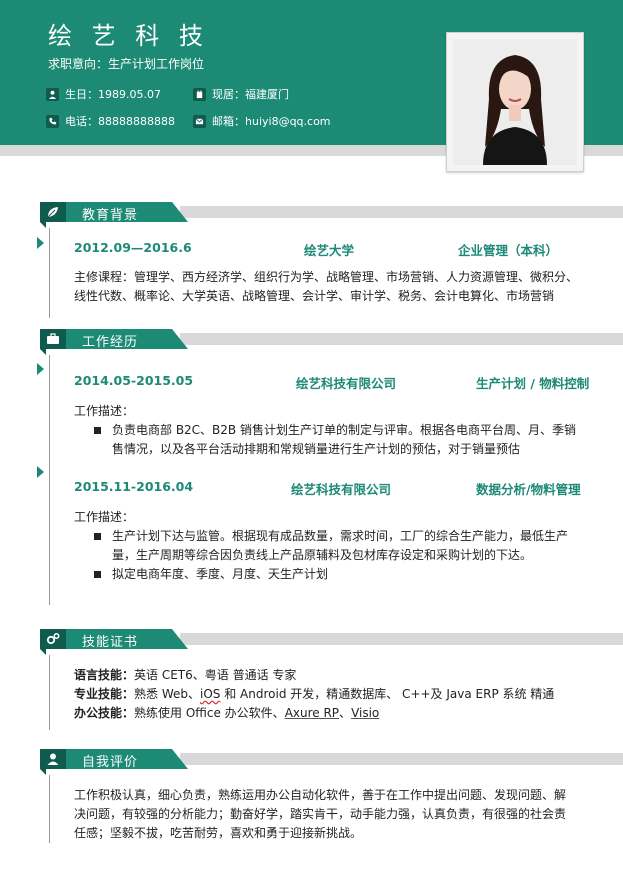 This screenshot has width=623, height=880. What do you see at coordinates (126, 64) in the screenshot?
I see `job-intent: 求职意向：生产计划工作岗位` at bounding box center [126, 64].